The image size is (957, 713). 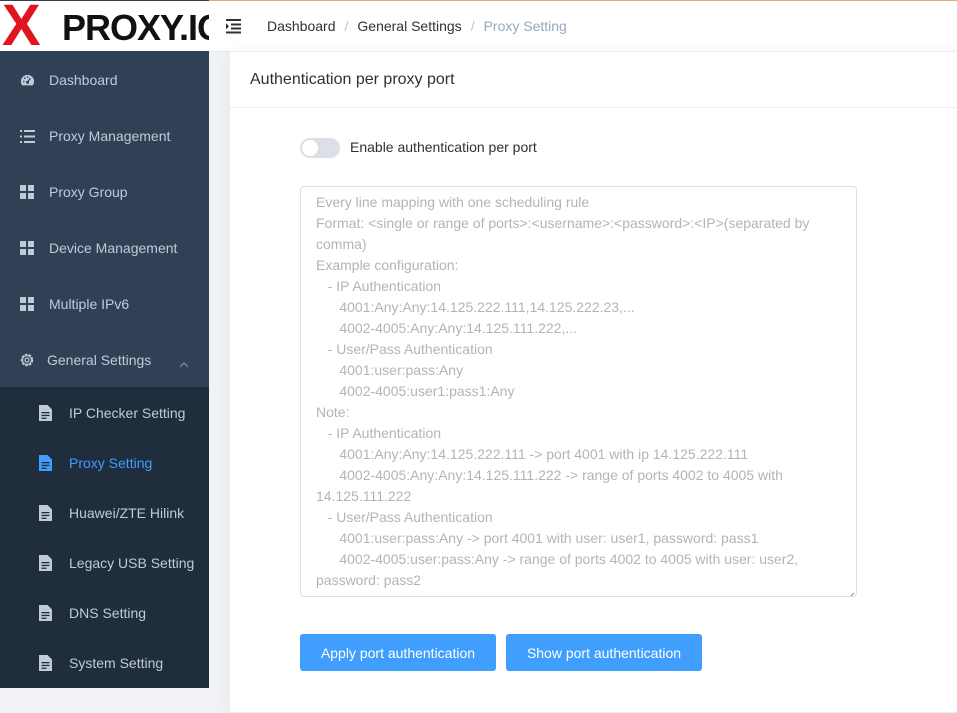 I want to click on toggle-knob, so click(x=310, y=148).